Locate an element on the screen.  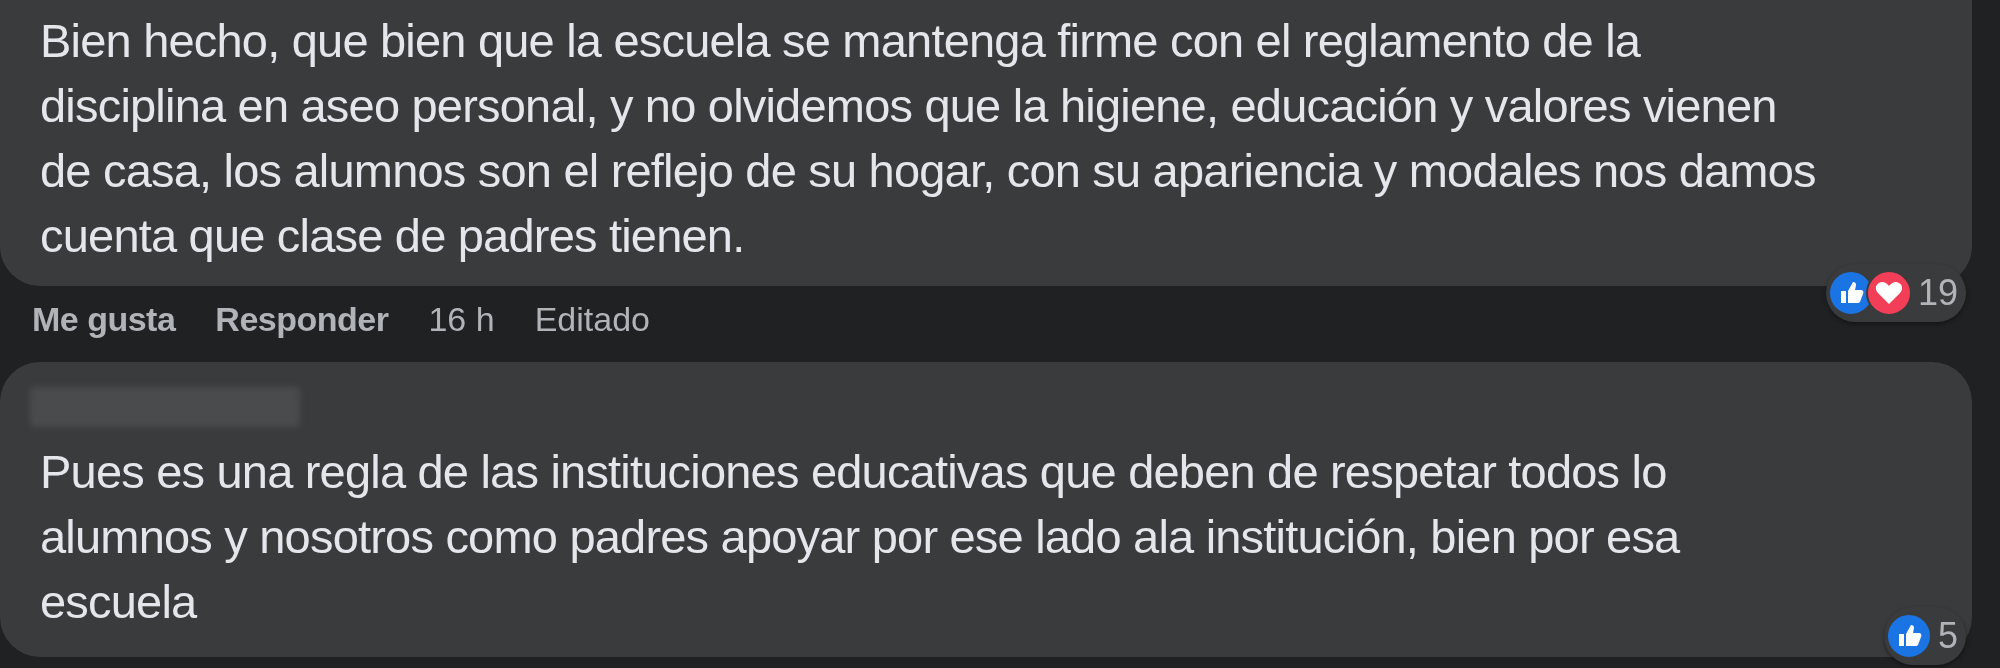
reaction-badge: 5 is located at coordinates (1924, 636).